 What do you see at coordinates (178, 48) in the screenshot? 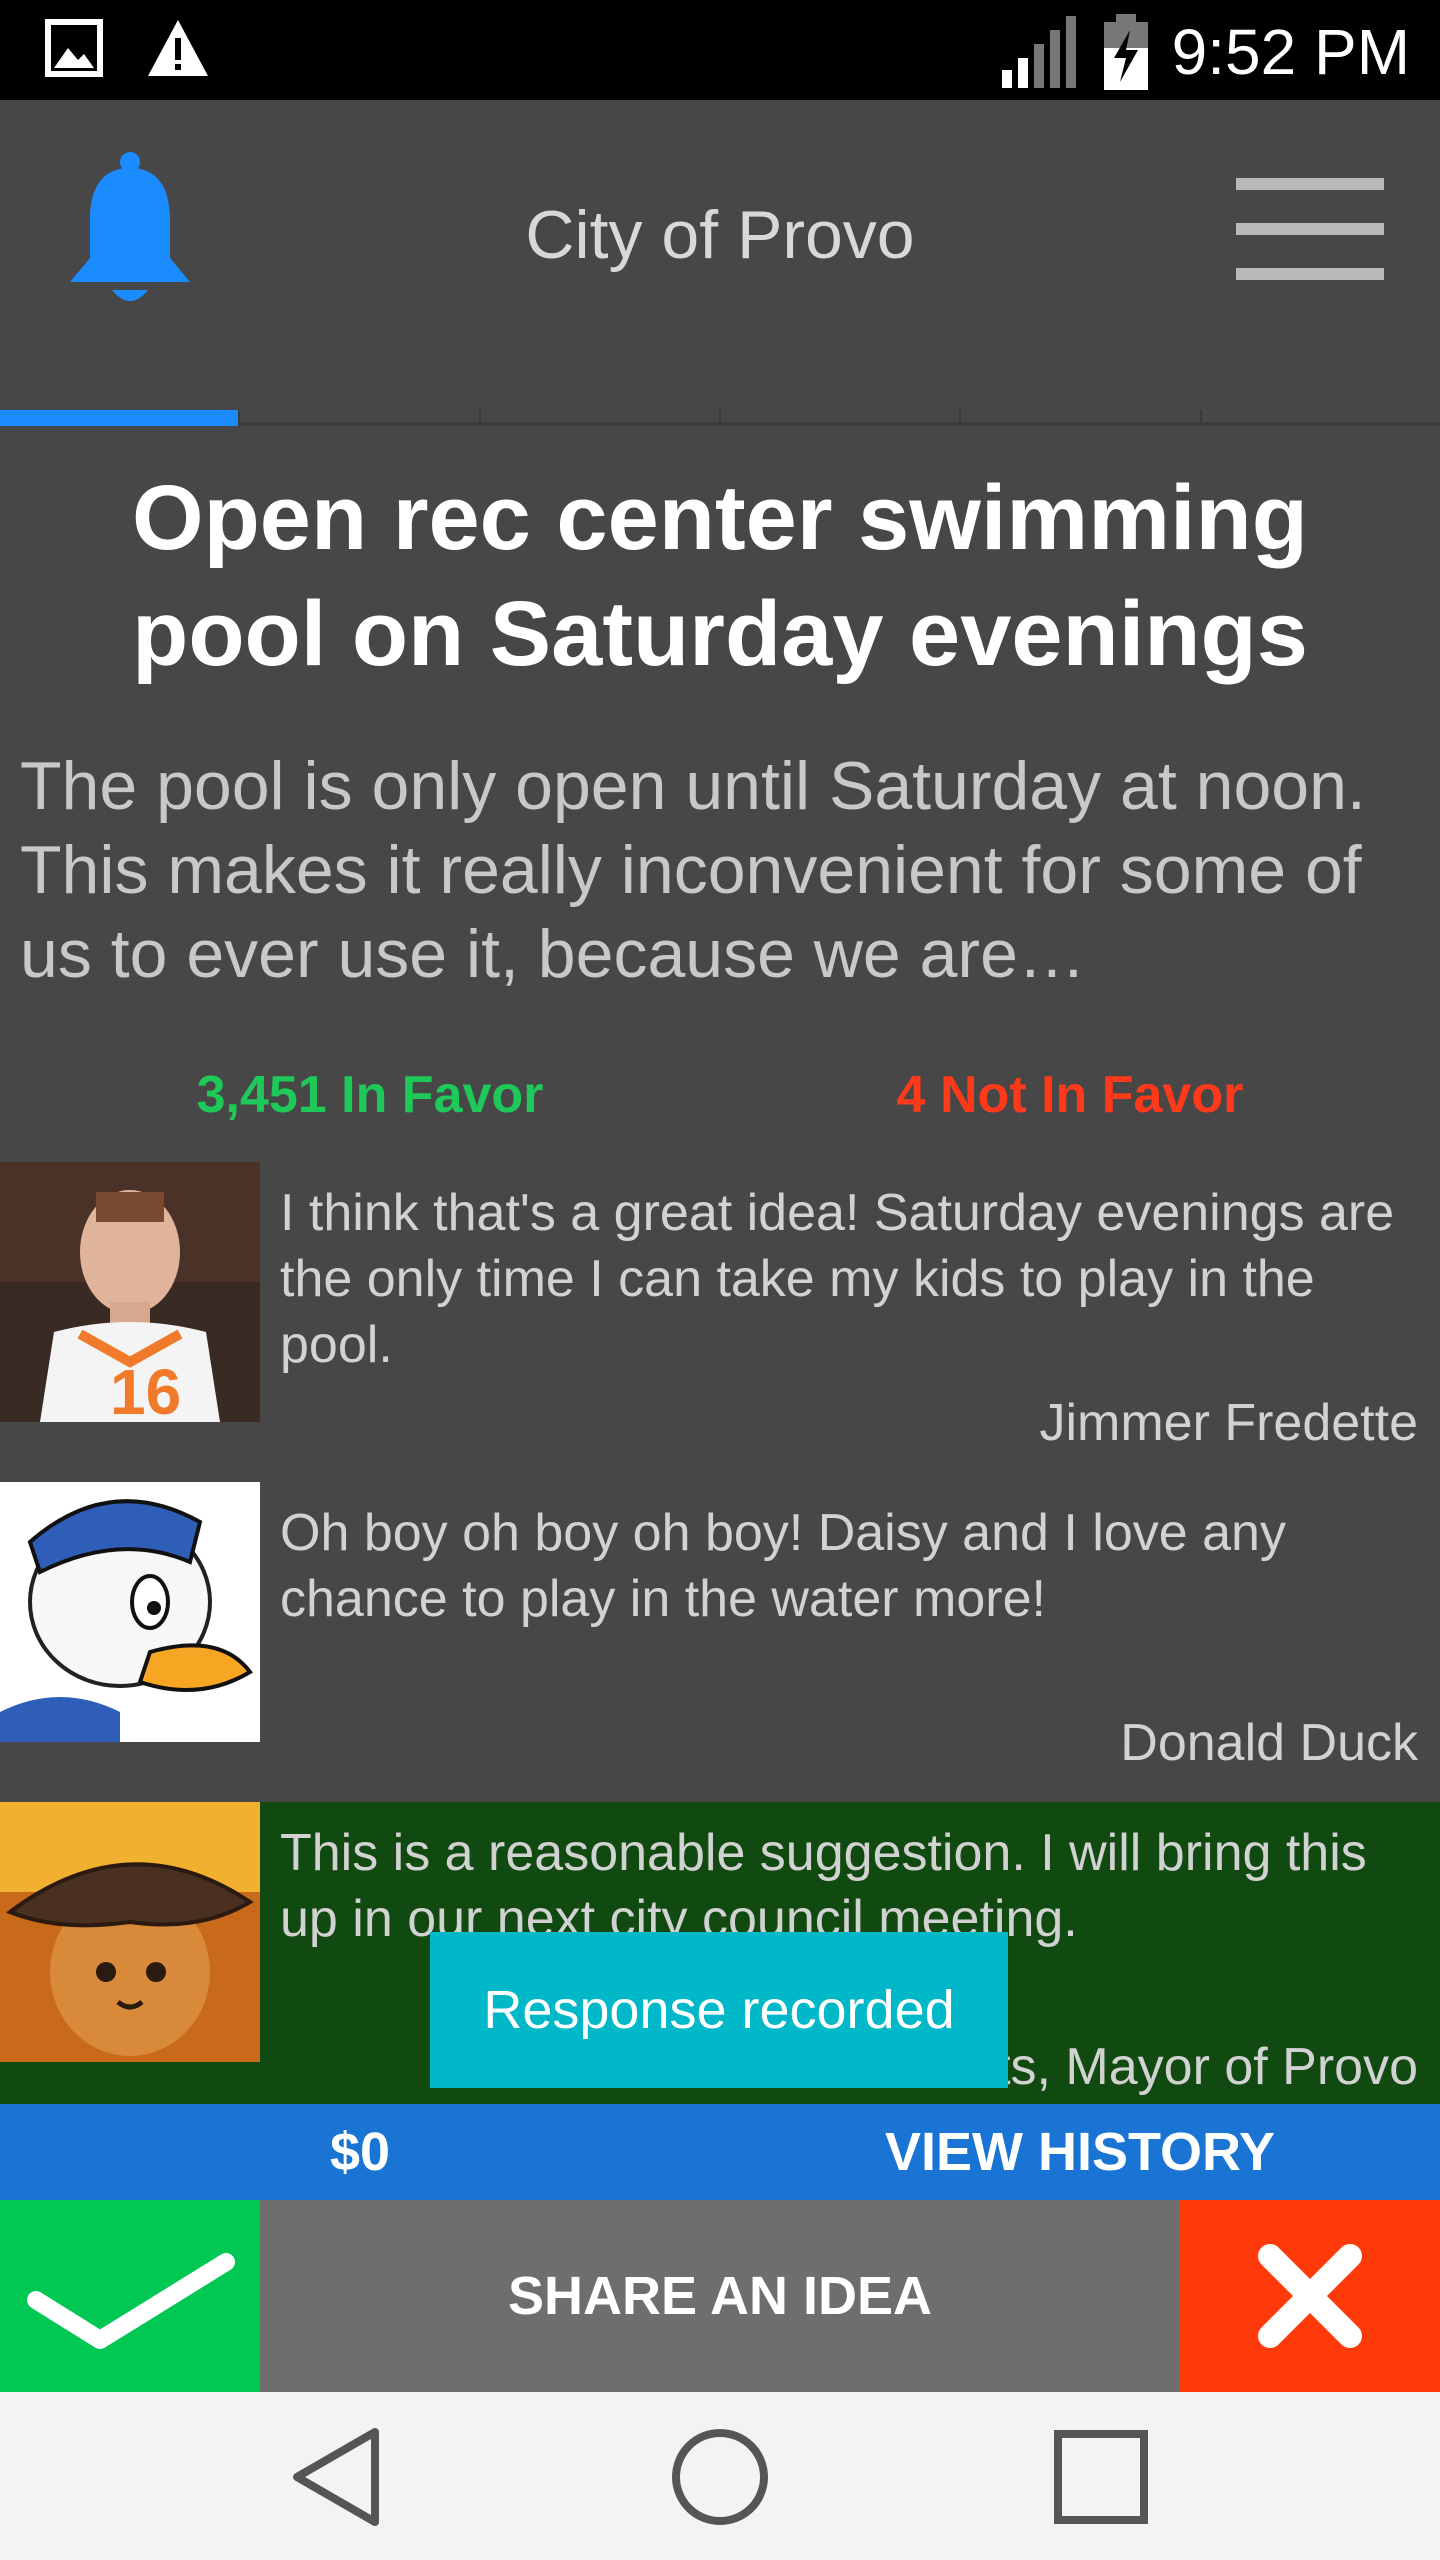
I see `warning-icon` at bounding box center [178, 48].